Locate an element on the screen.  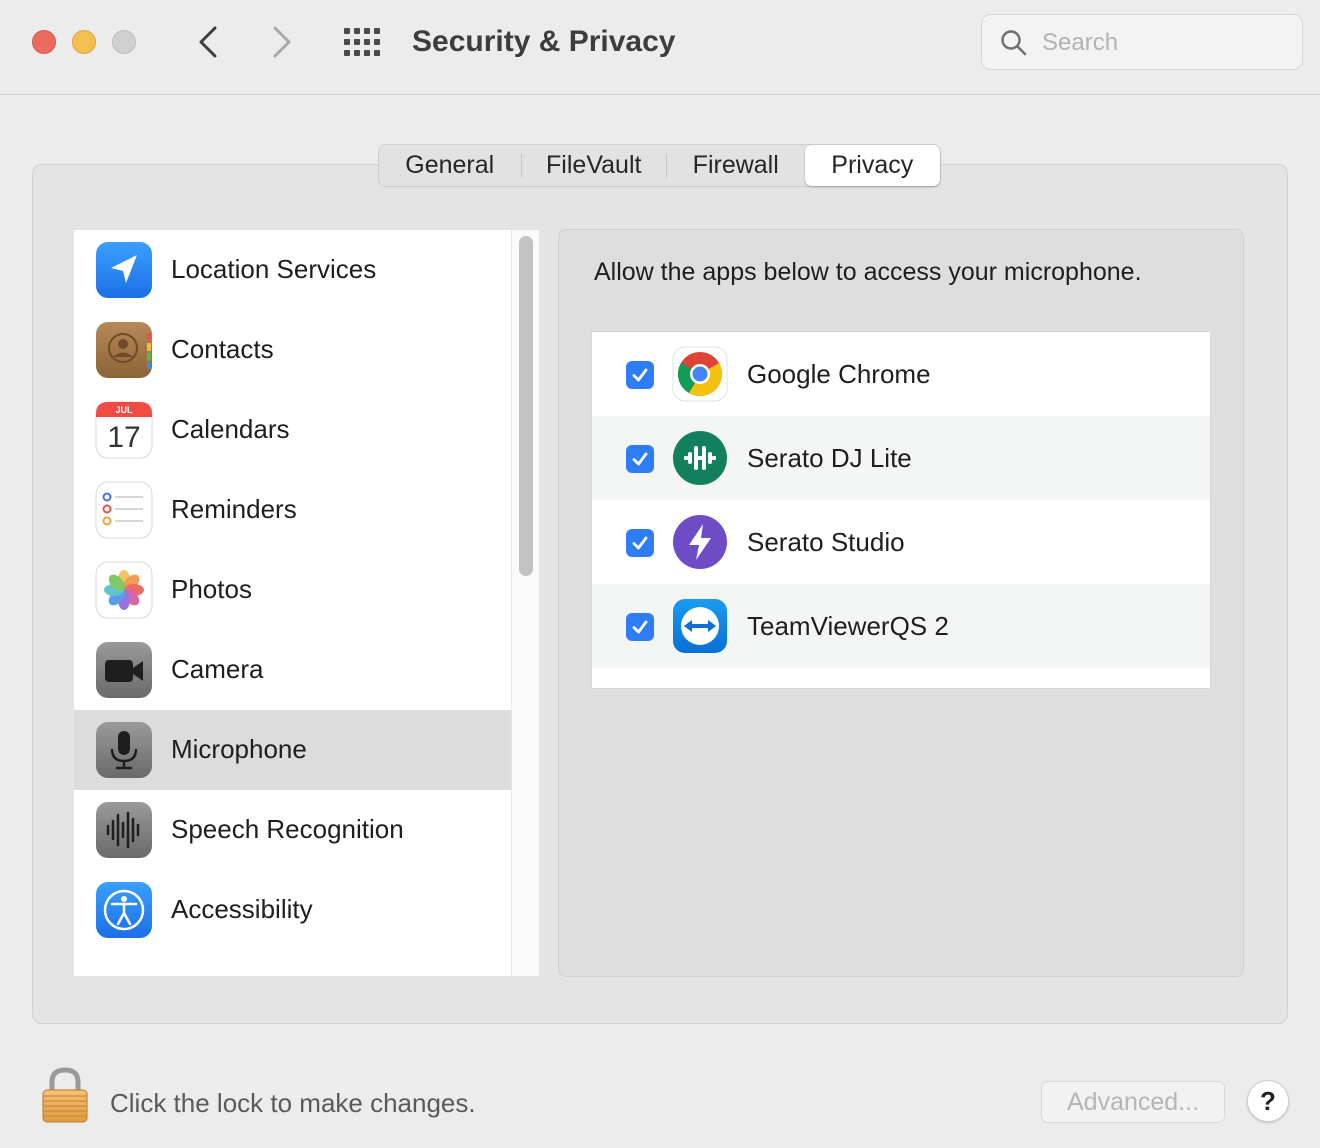
sidebar-item-camera: Camera is located at coordinates (292, 670).